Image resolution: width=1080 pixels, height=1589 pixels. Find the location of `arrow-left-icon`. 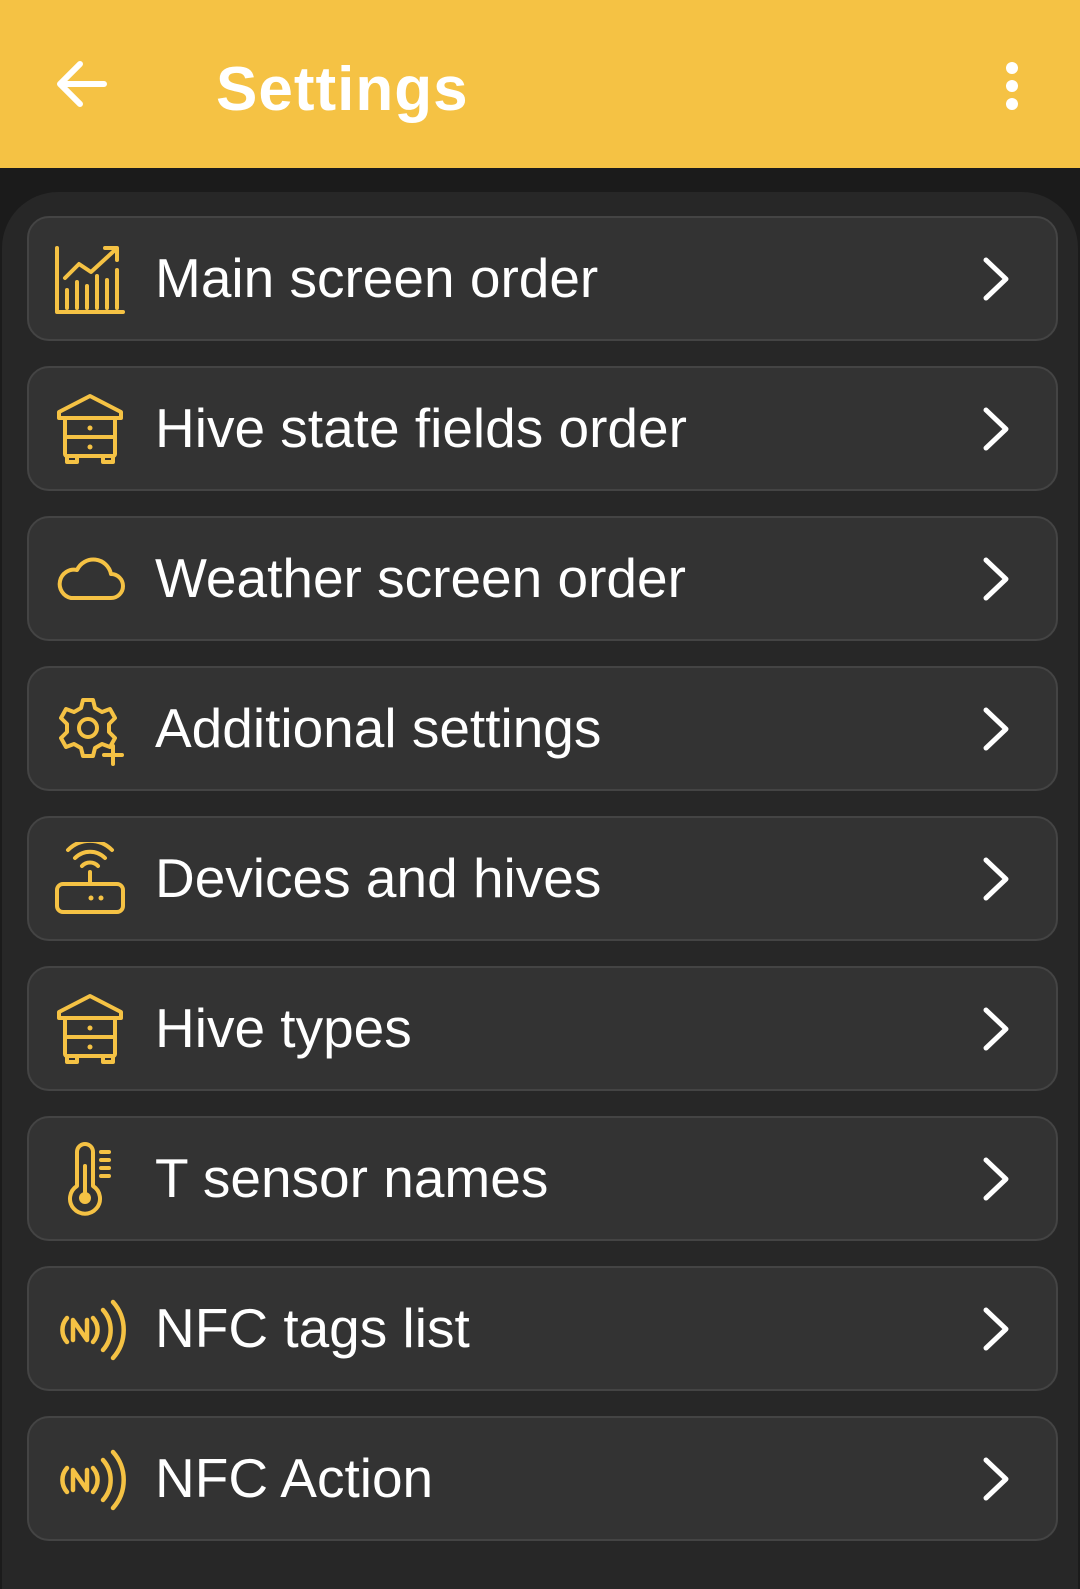

arrow-left-icon is located at coordinates (82, 84).